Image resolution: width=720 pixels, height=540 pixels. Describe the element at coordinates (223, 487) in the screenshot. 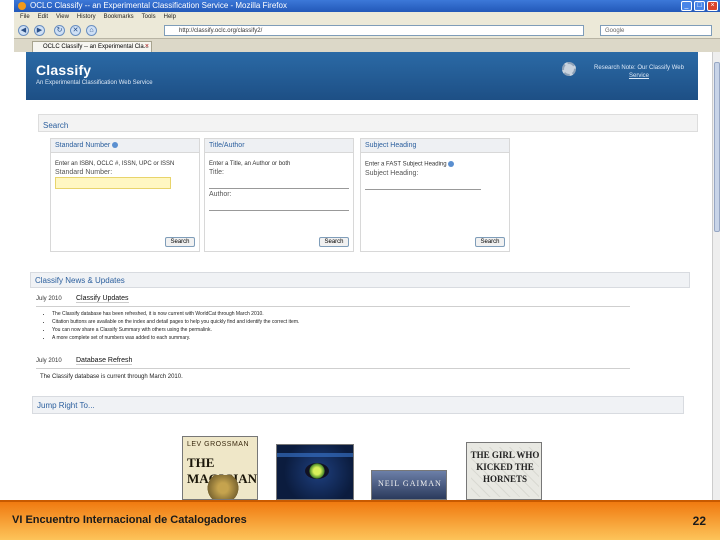

I see `tree-illustration` at that location.